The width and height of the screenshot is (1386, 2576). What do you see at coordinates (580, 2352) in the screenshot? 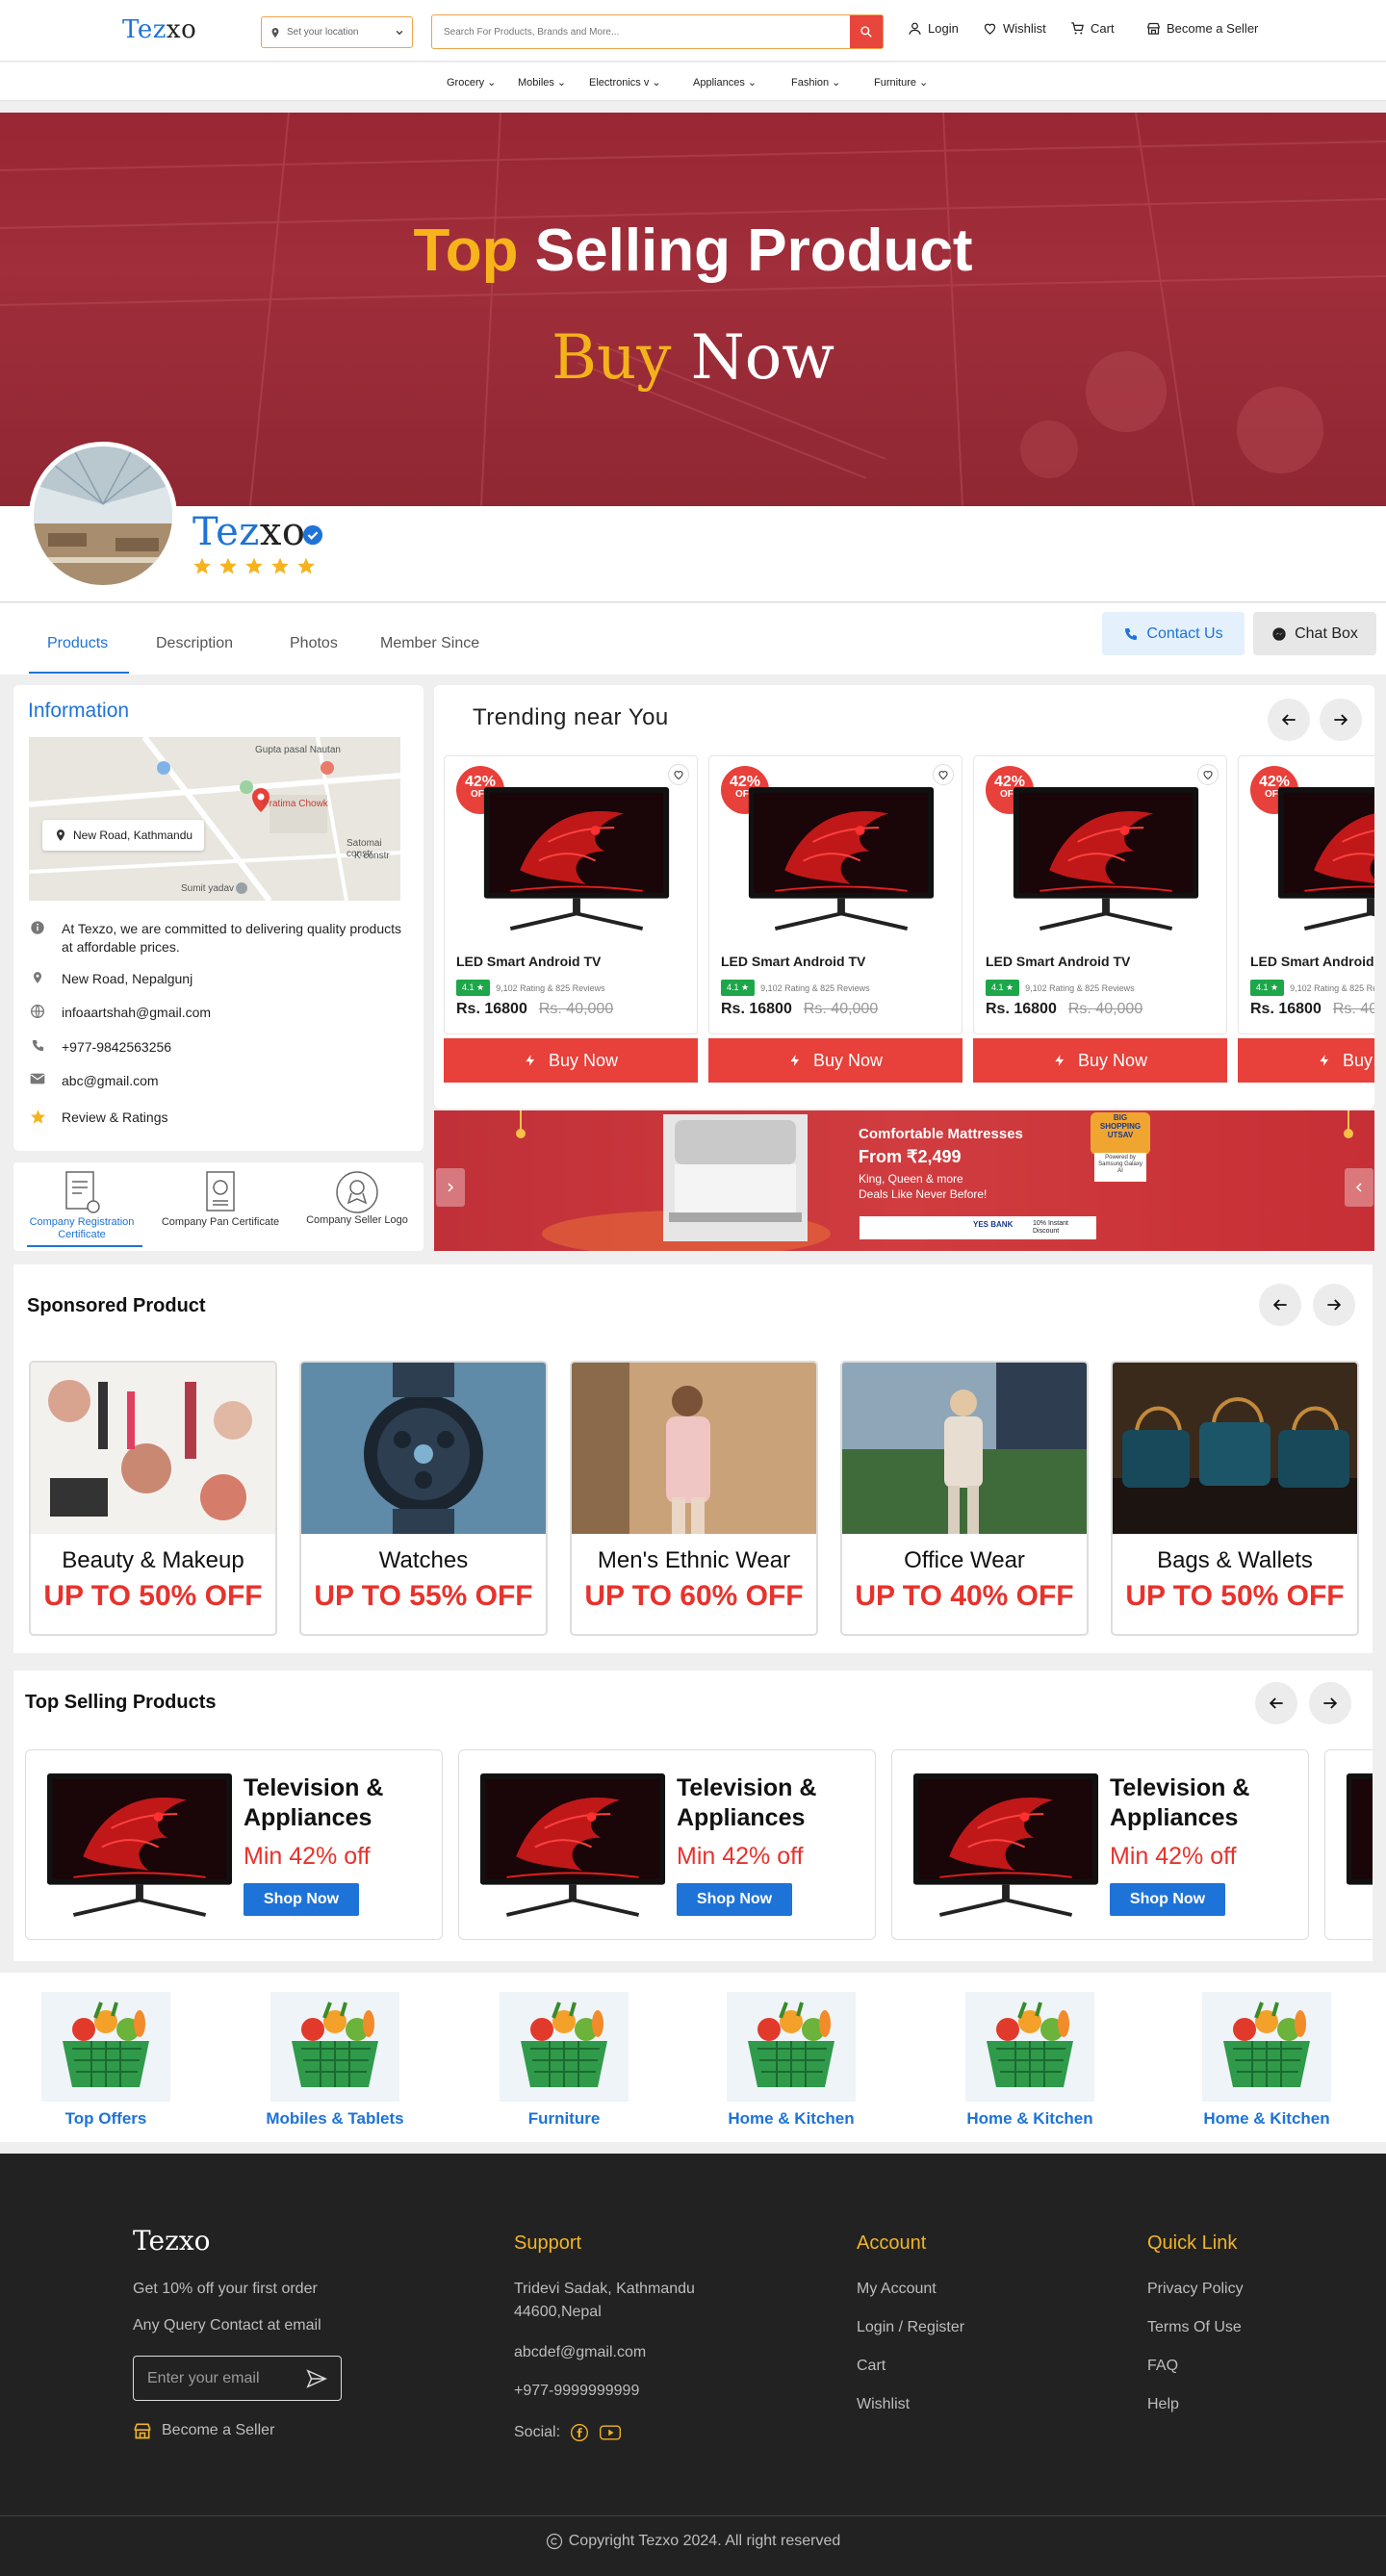
I see `footer-support-email: abcdef@gmail.com` at bounding box center [580, 2352].